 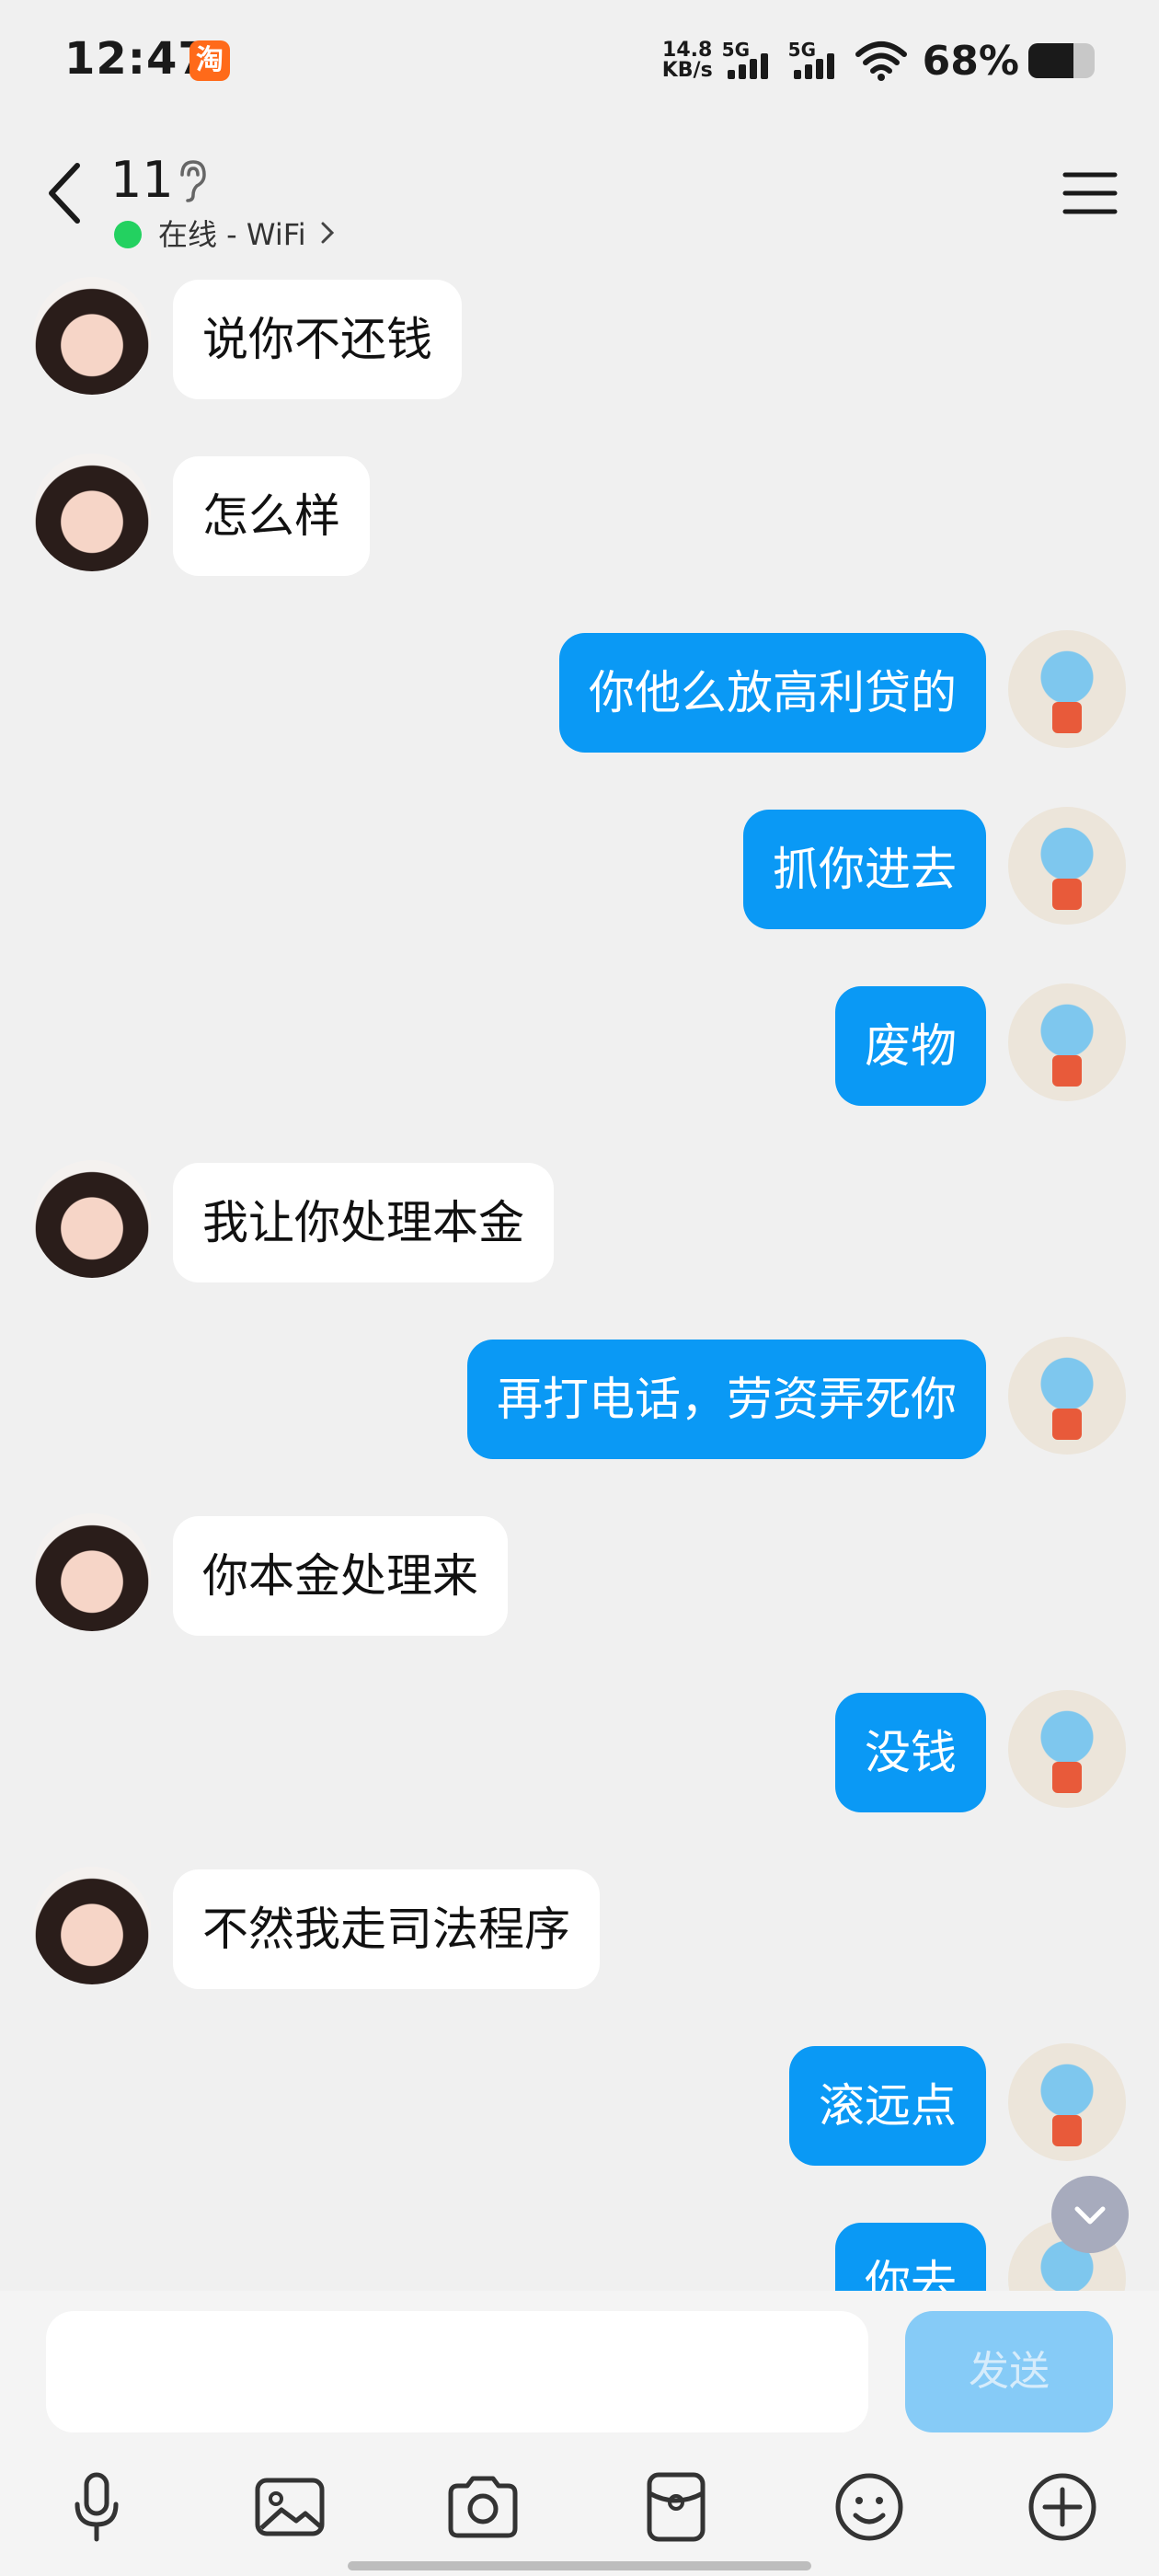 What do you see at coordinates (579, 335) in the screenshot?
I see `received-message: 说你不还钱` at bounding box center [579, 335].